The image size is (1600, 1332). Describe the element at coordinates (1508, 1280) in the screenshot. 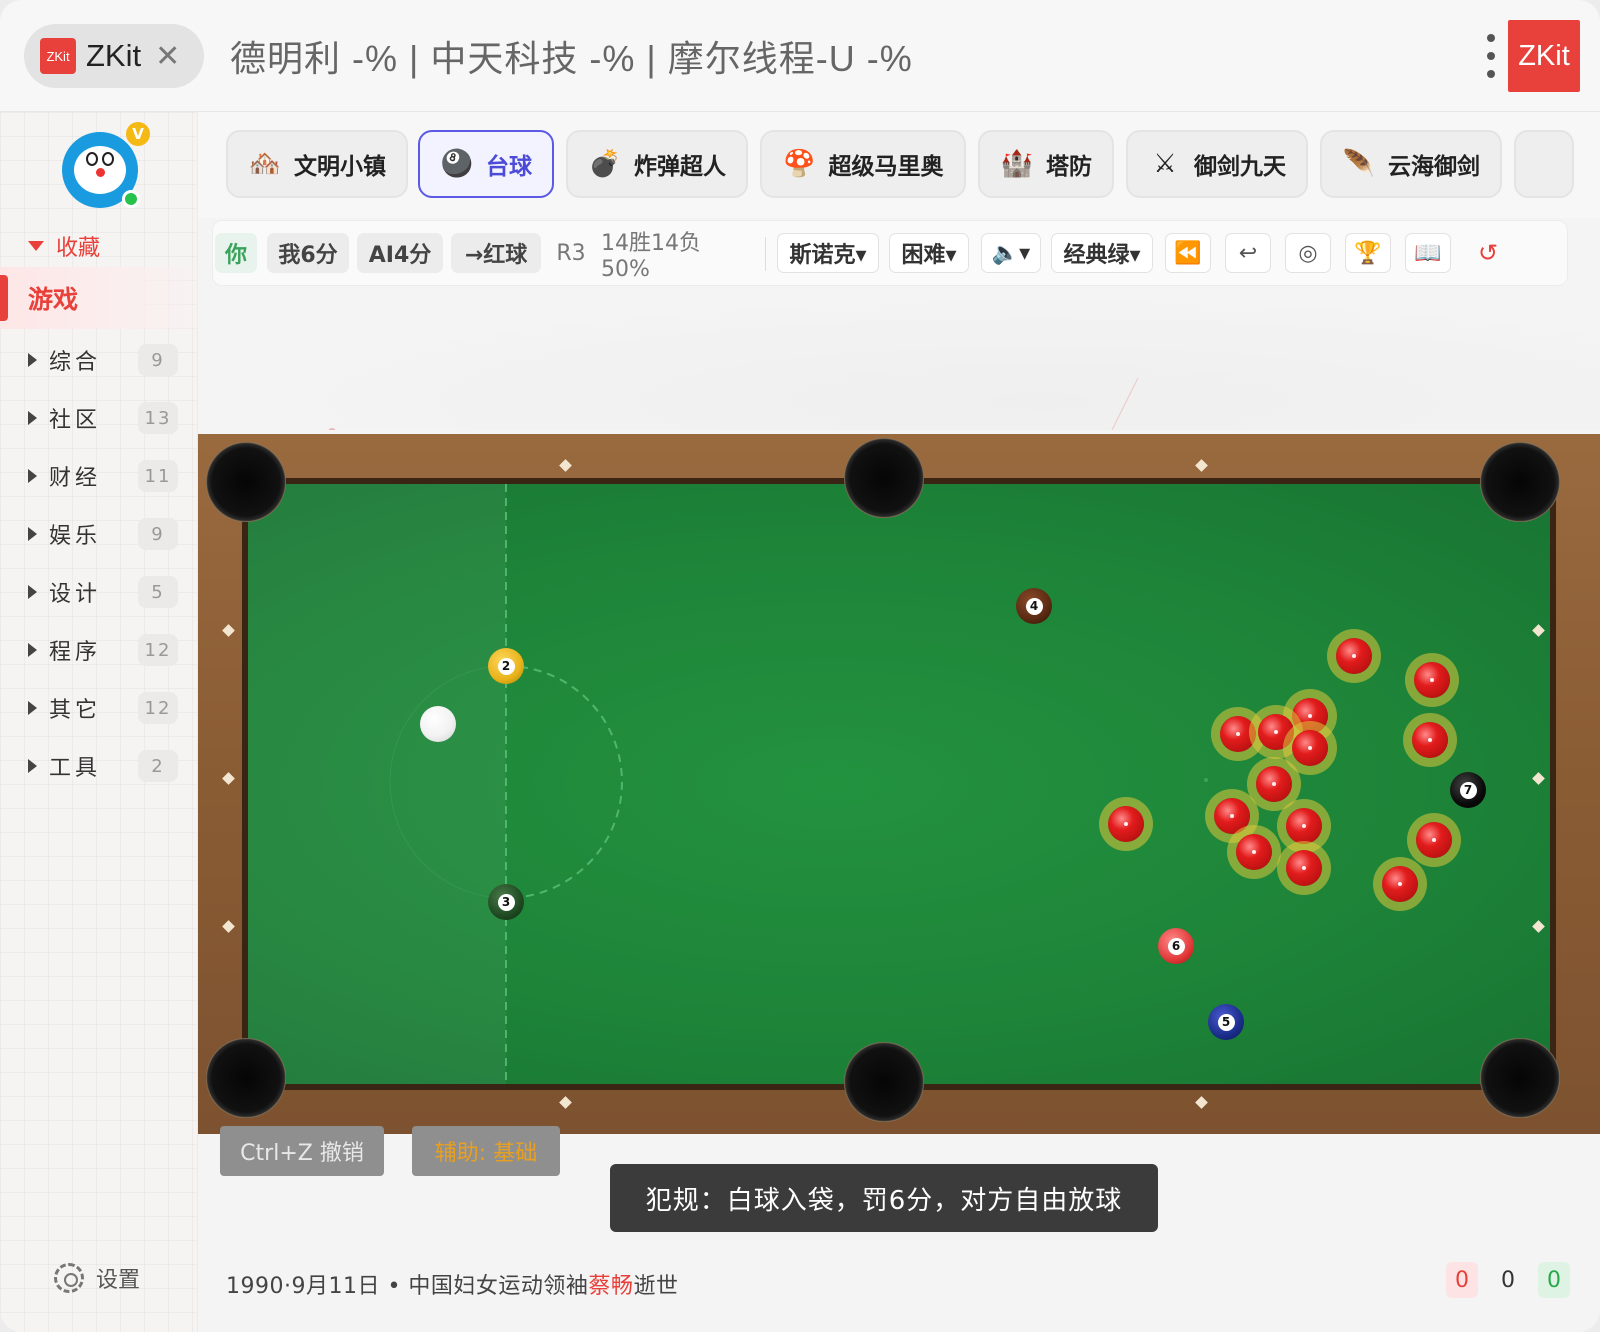

I see `status-counters: 0 0 0` at that location.